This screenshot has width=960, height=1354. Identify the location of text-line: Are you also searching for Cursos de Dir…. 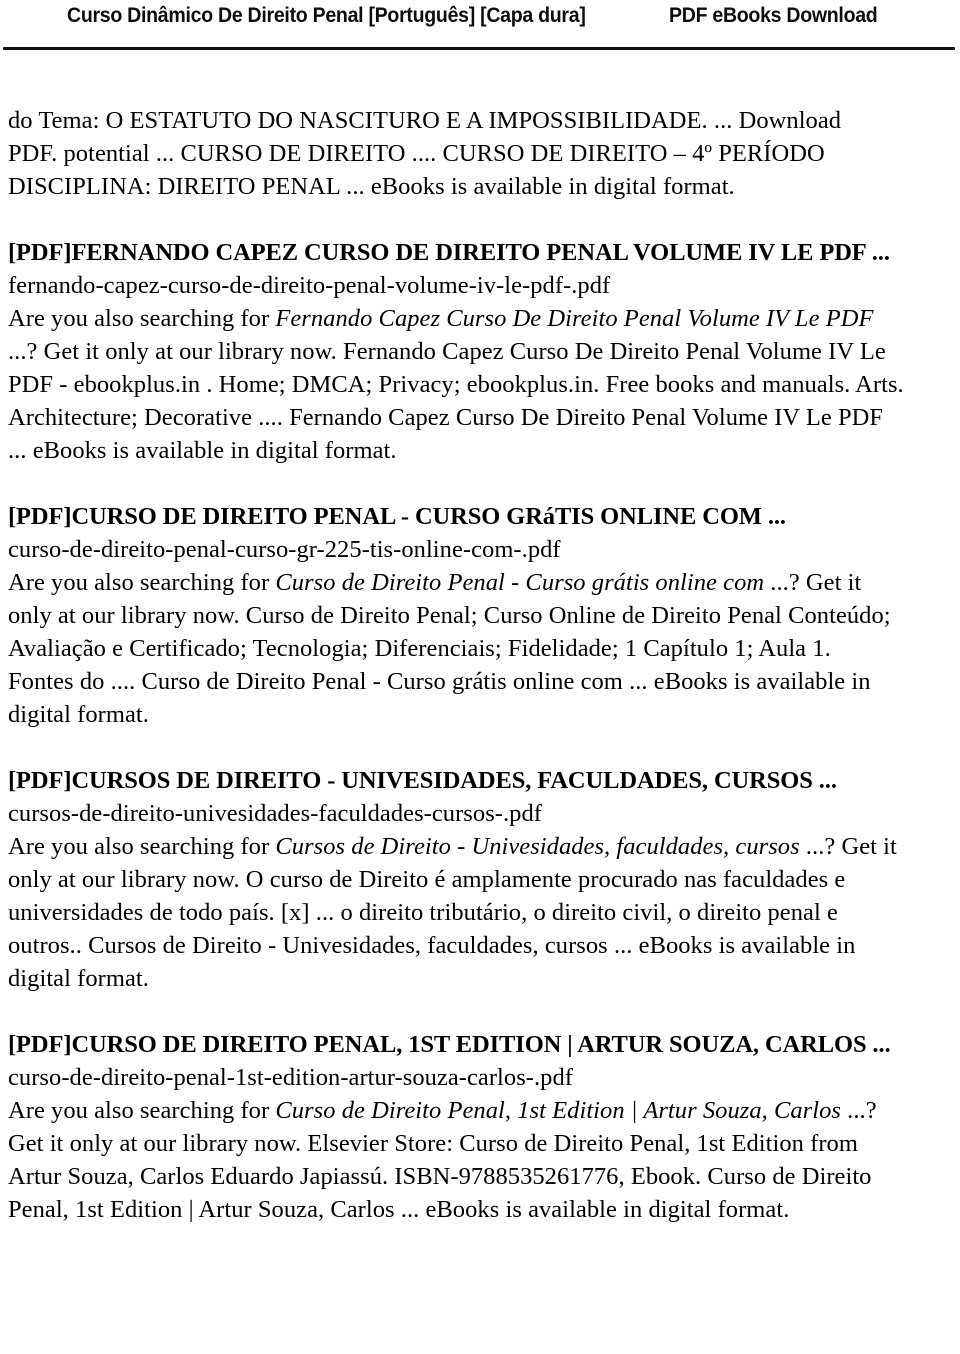
(480, 846).